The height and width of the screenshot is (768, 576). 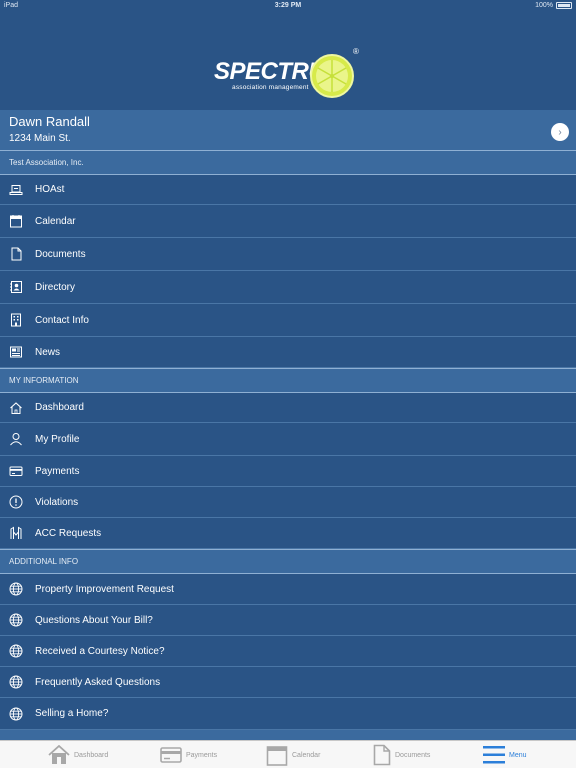 I want to click on alert-icon, so click(x=16, y=502).